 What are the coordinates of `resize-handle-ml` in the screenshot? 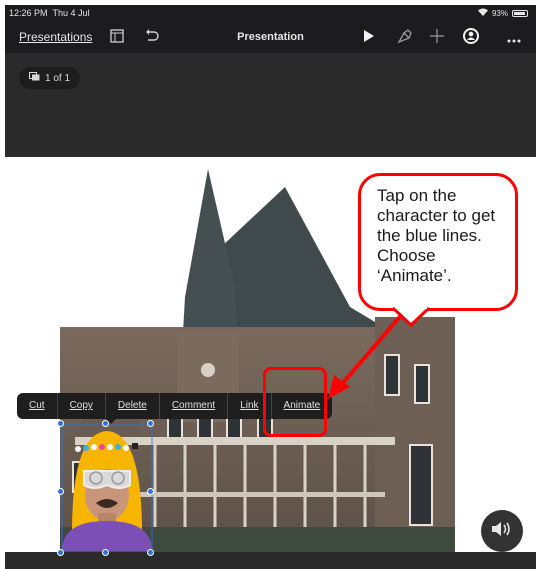 It's located at (60, 491).